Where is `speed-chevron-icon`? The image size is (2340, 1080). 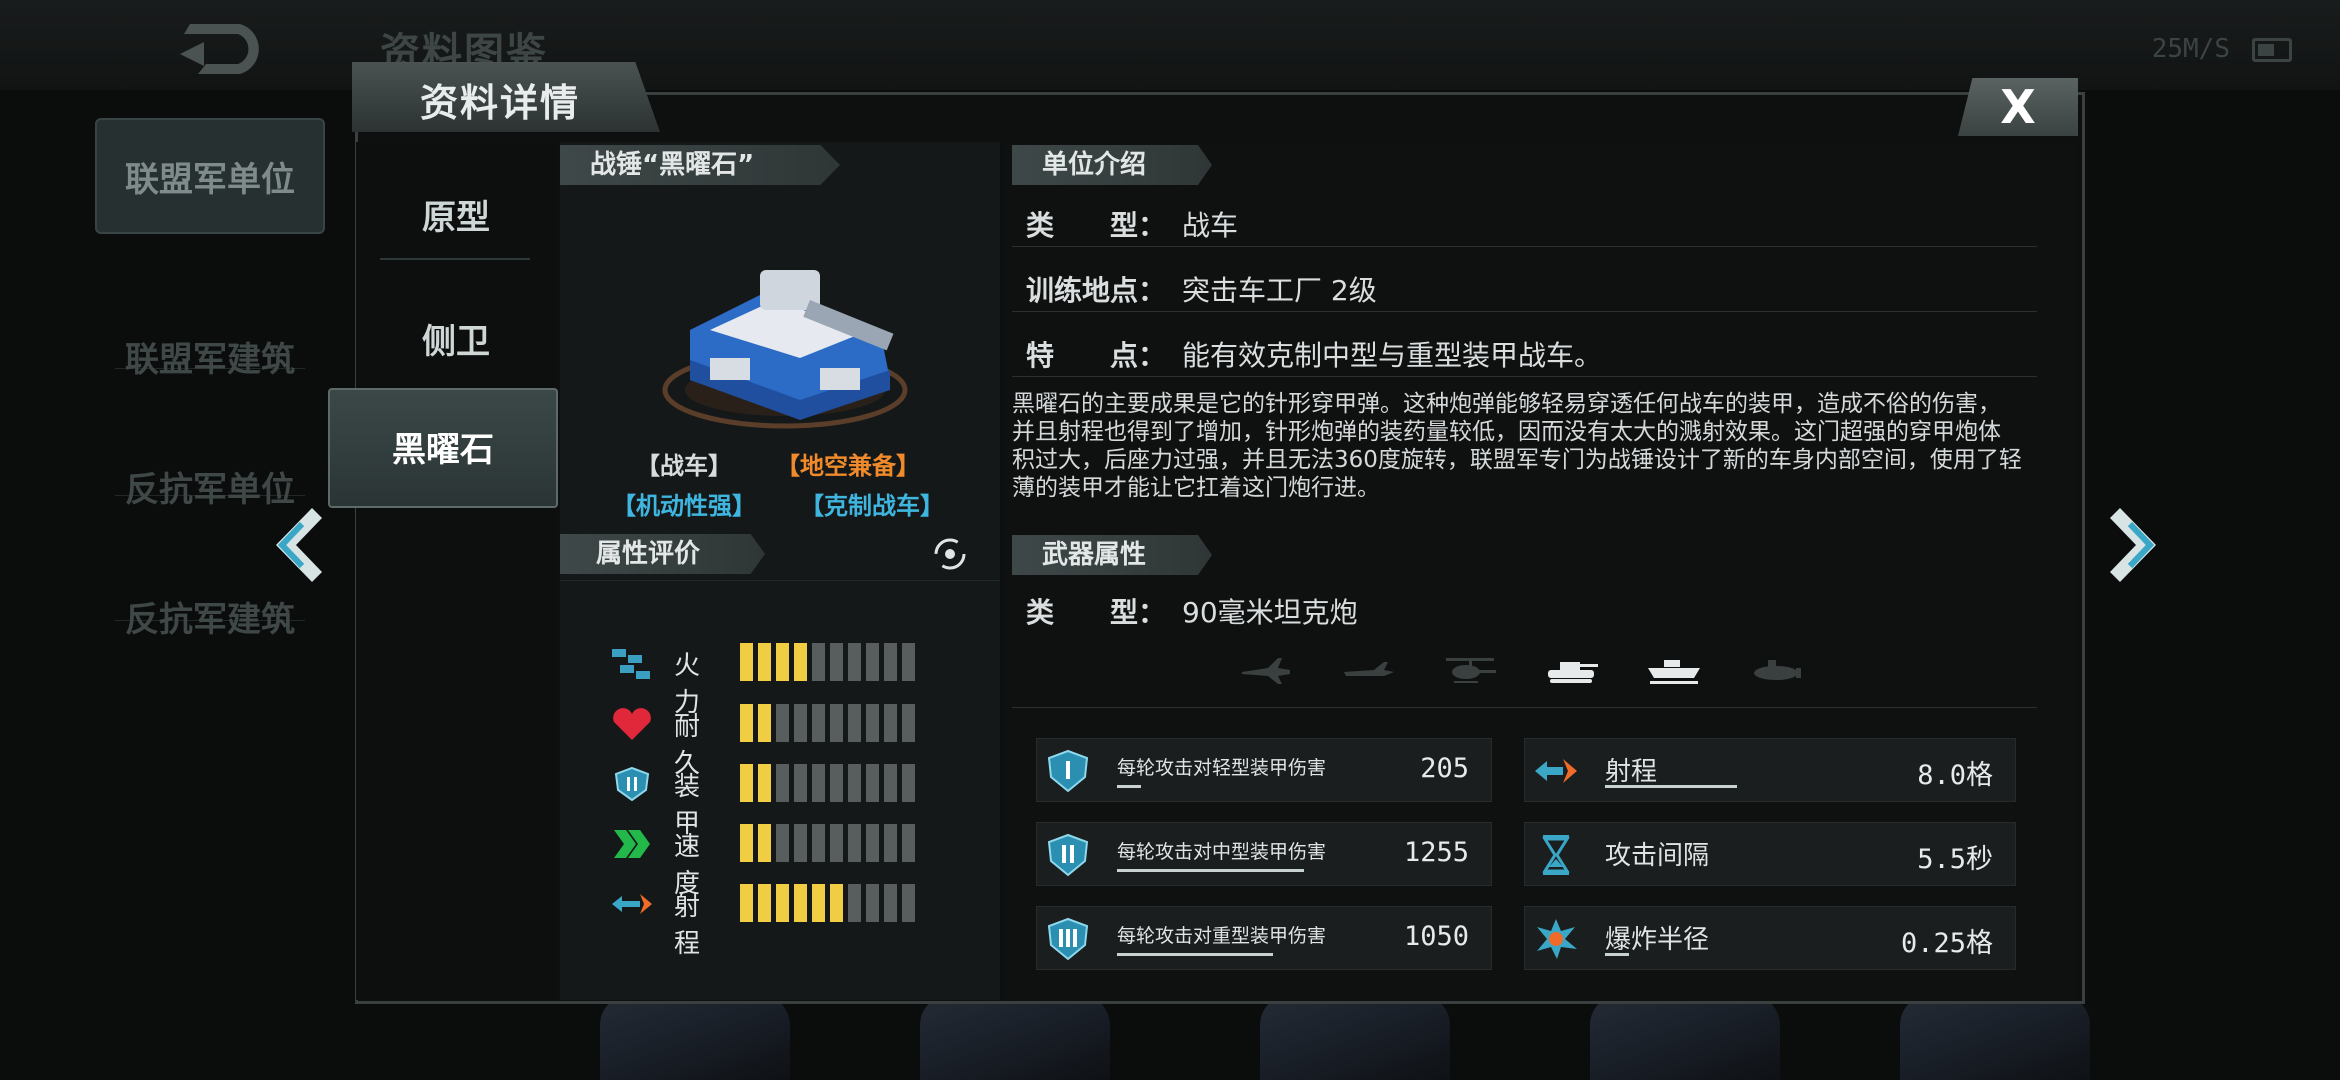 speed-chevron-icon is located at coordinates (632, 844).